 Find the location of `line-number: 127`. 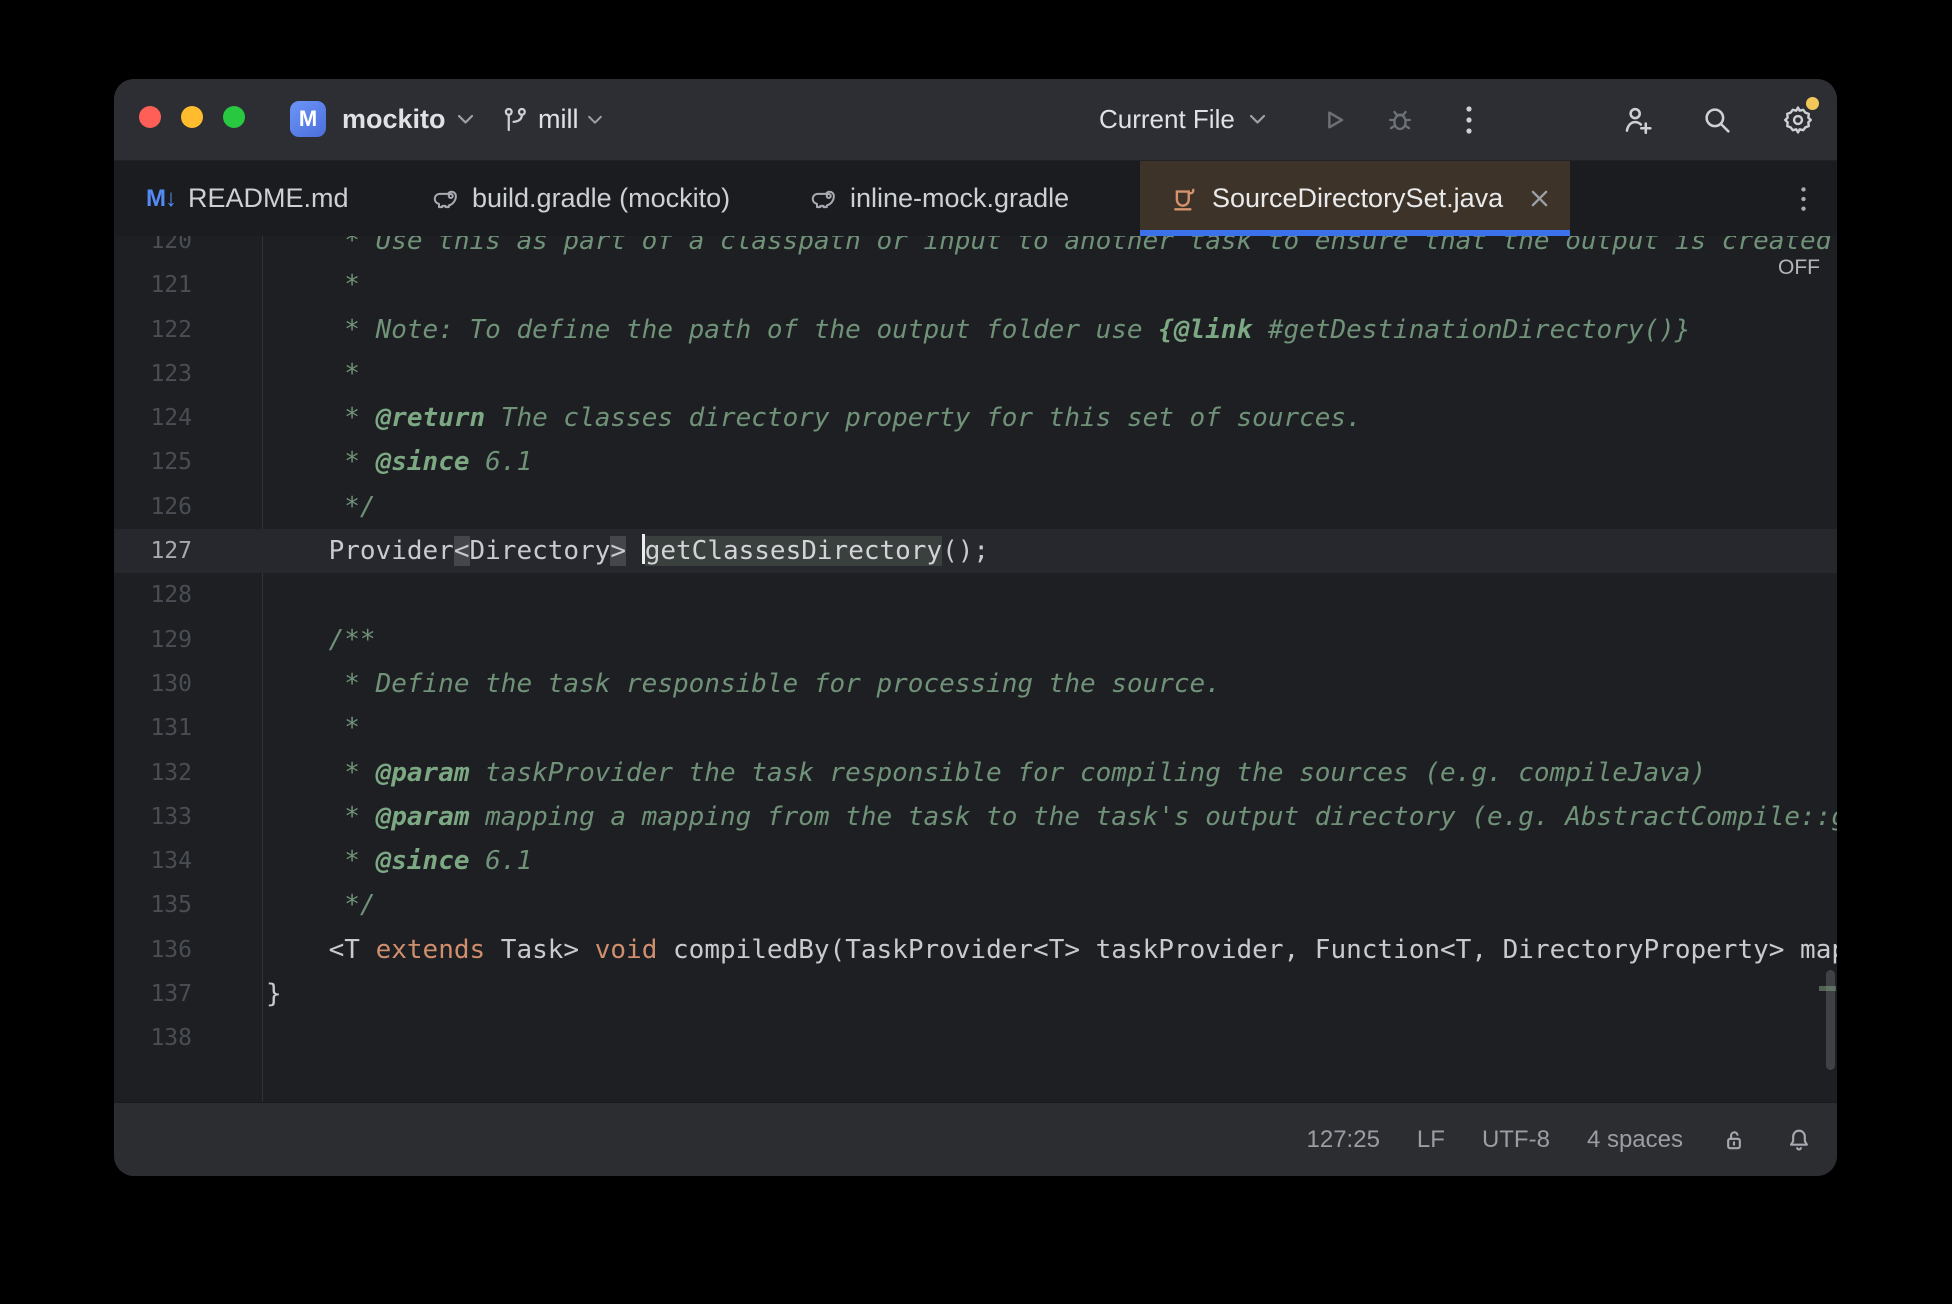

line-number: 127 is located at coordinates (188, 551).